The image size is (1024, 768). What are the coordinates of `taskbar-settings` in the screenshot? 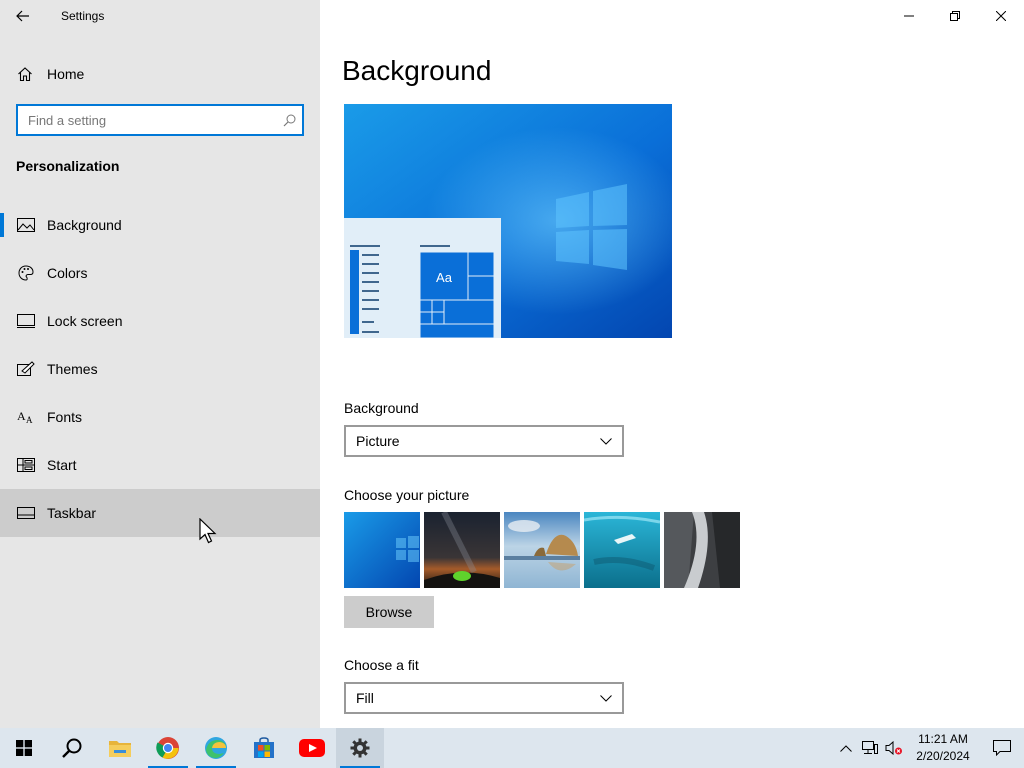 It's located at (360, 748).